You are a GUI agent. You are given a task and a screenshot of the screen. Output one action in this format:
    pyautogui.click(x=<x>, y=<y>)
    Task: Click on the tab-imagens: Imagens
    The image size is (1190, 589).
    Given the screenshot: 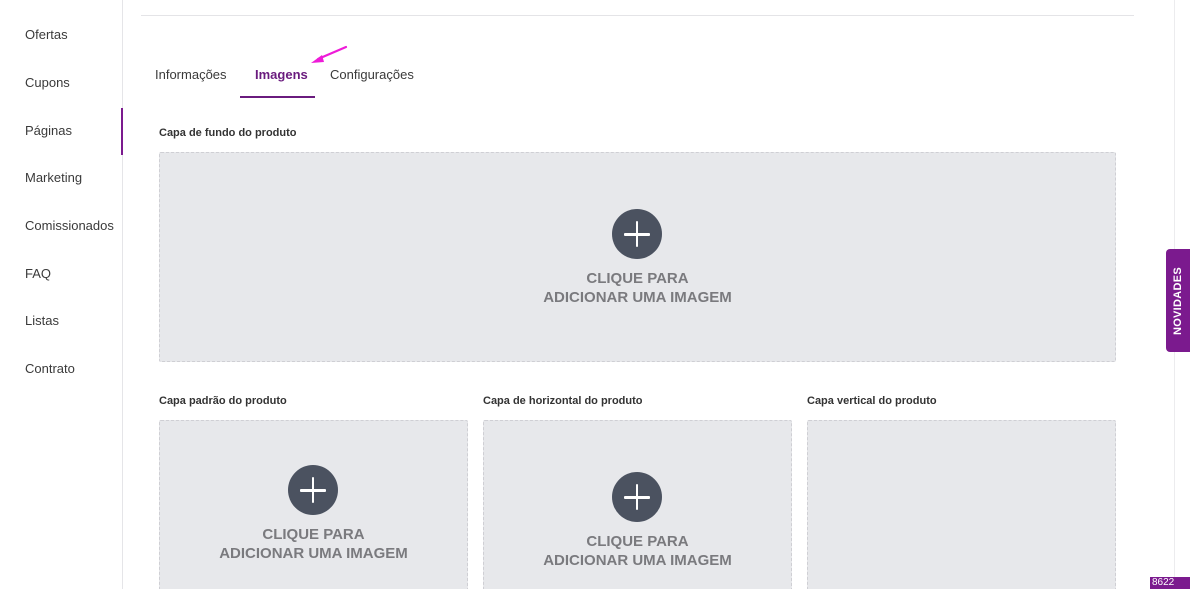 What is the action you would take?
    pyautogui.click(x=281, y=74)
    